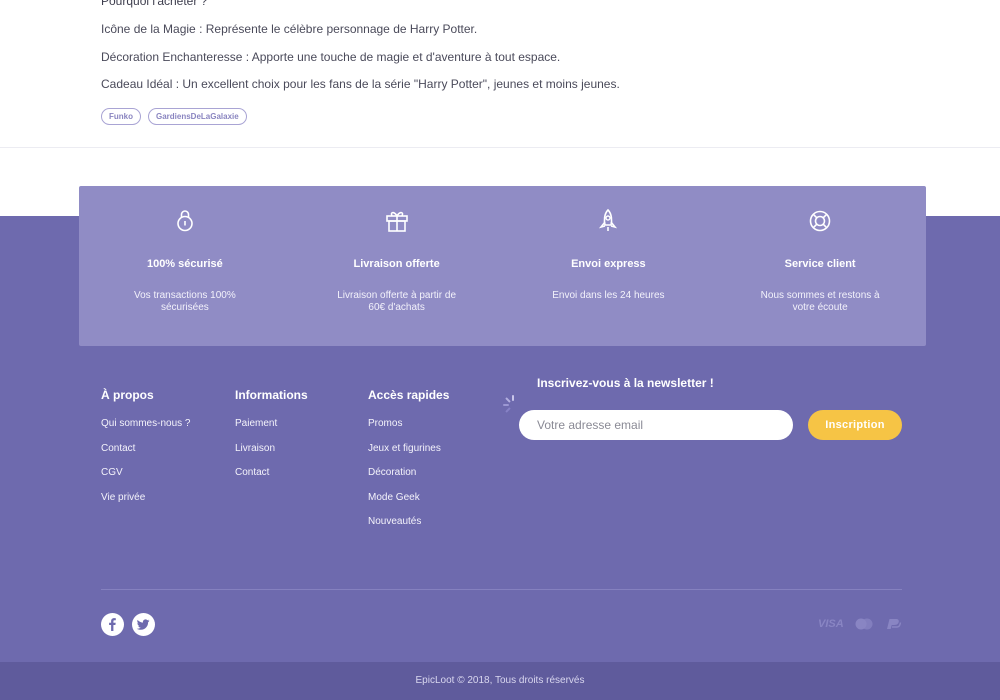 Image resolution: width=1000 pixels, height=700 pixels. What do you see at coordinates (271, 423) in the screenshot?
I see `footer-link-payment: Paiement` at bounding box center [271, 423].